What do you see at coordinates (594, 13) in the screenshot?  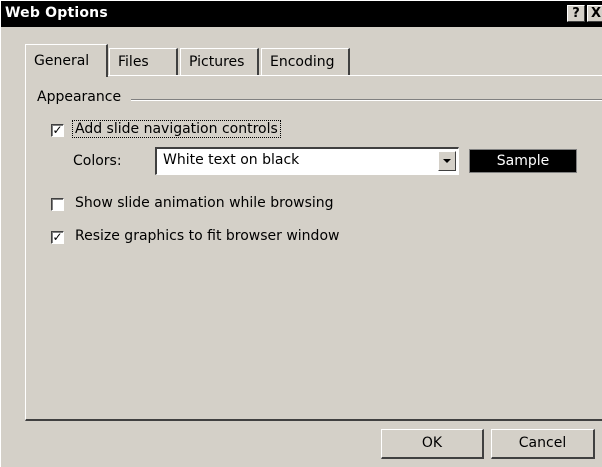 I see `close-button: X` at bounding box center [594, 13].